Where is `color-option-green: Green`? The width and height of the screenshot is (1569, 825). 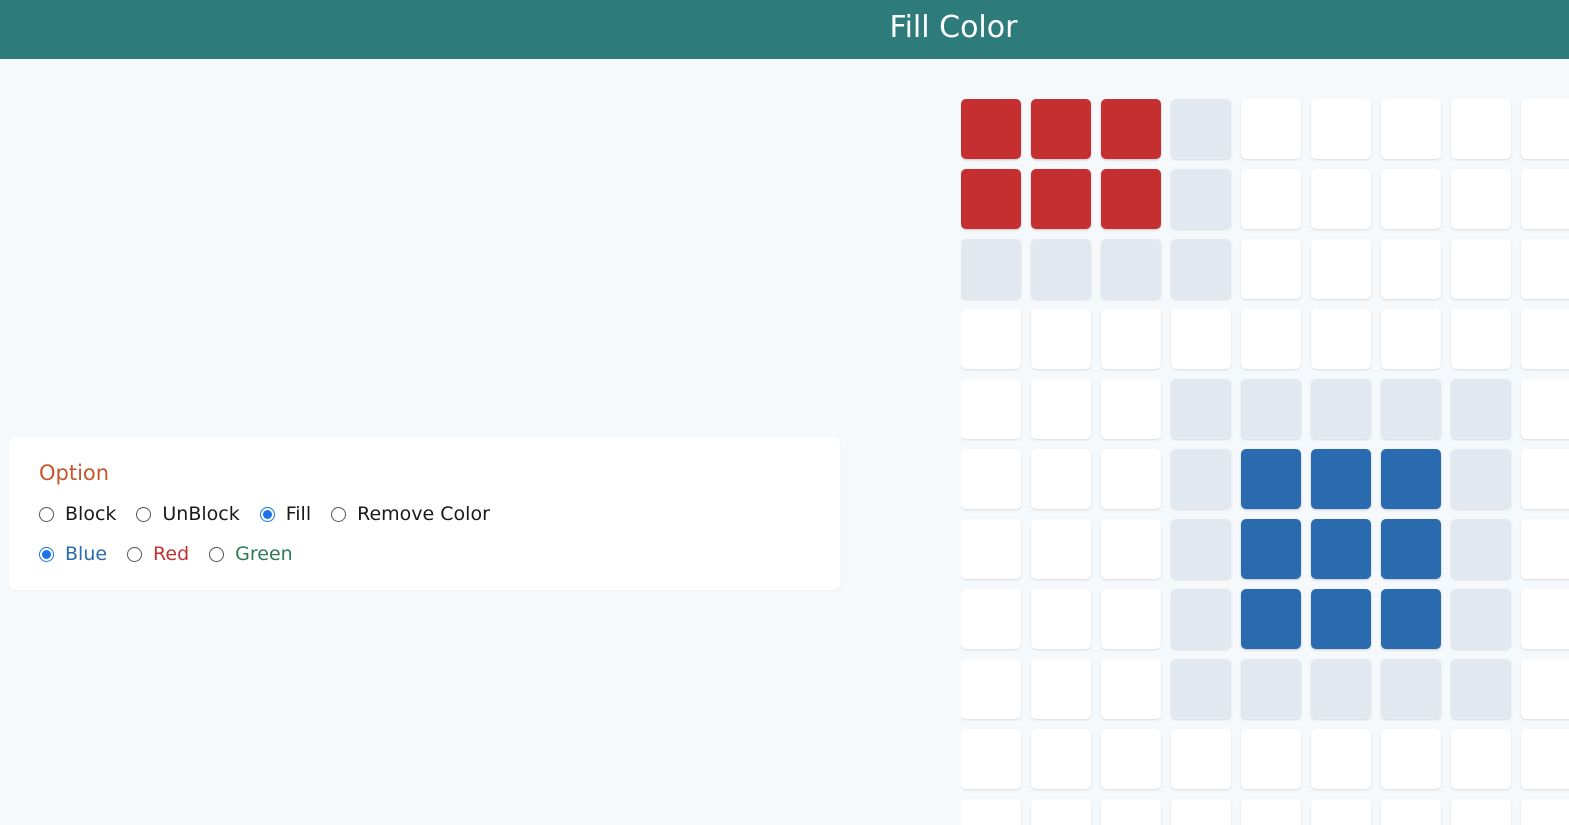 color-option-green: Green is located at coordinates (251, 554).